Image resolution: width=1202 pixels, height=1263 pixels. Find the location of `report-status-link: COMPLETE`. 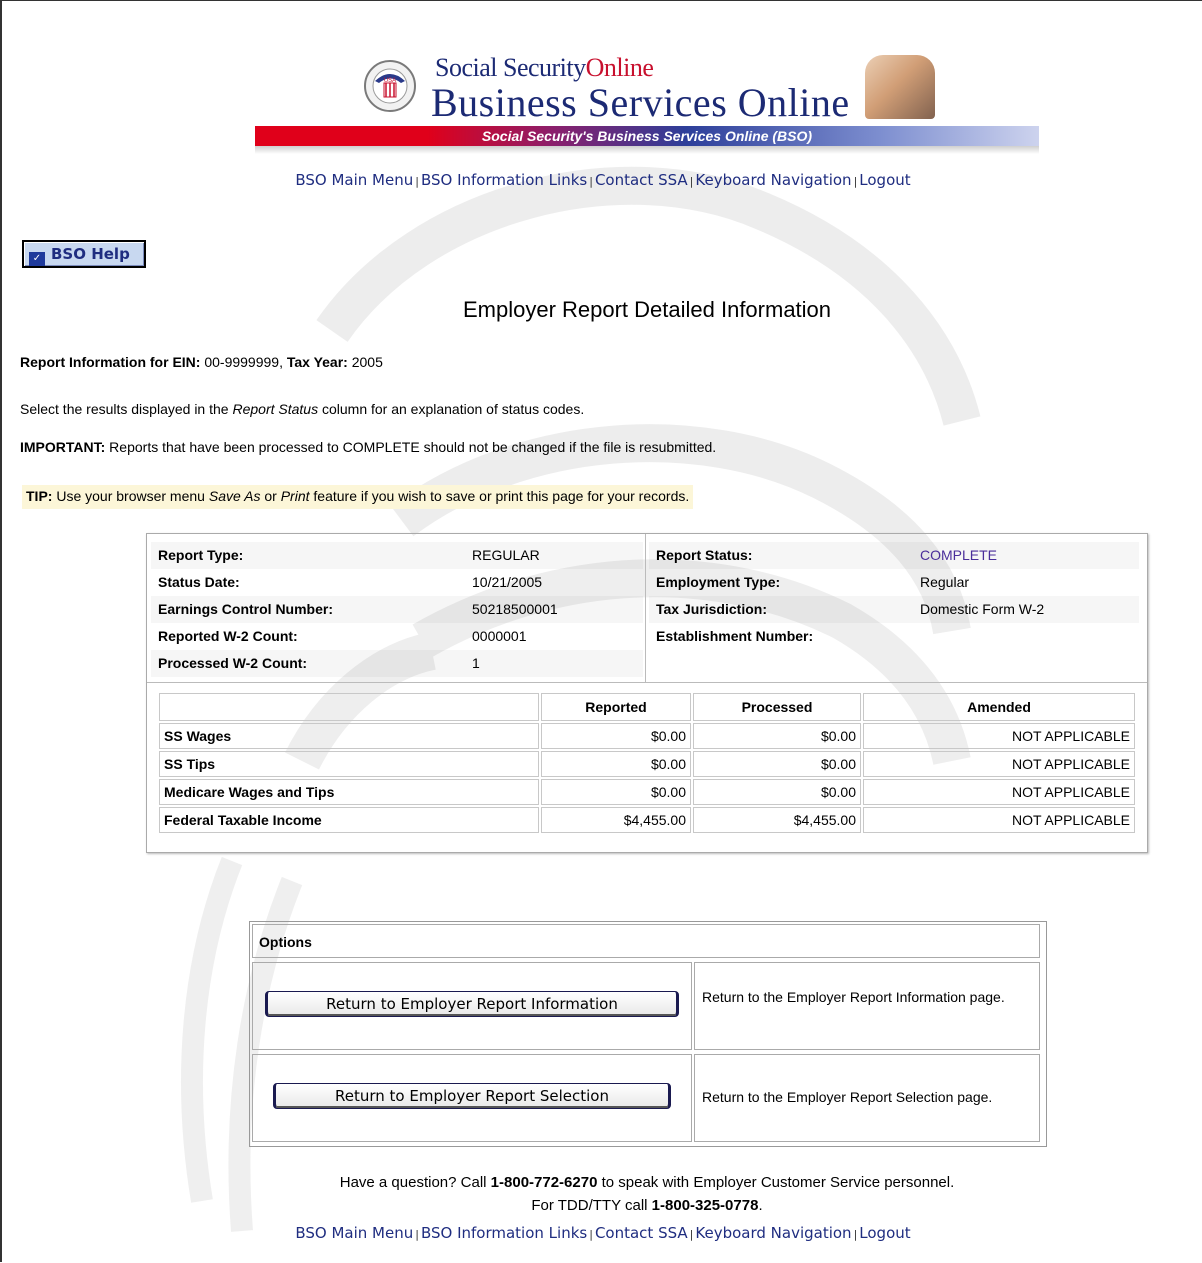

report-status-link: COMPLETE is located at coordinates (958, 555).